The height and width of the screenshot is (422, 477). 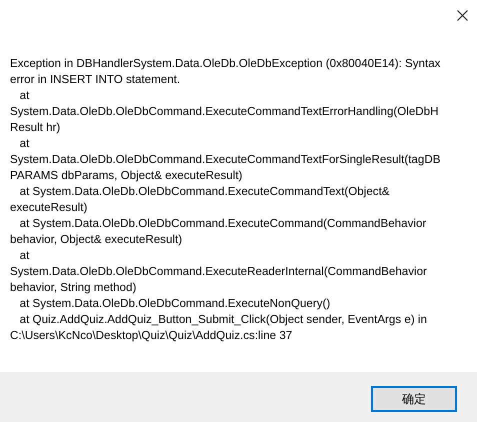 I want to click on ok-button: 确定, so click(x=414, y=399).